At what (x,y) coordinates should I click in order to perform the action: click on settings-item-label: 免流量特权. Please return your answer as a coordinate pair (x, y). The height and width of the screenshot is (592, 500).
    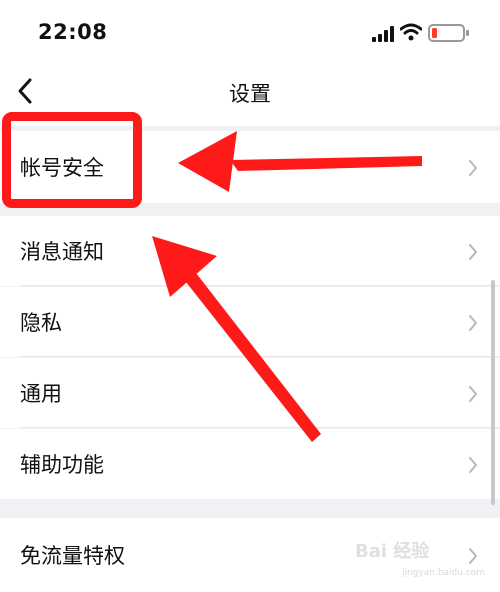
    Looking at the image, I should click on (72, 556).